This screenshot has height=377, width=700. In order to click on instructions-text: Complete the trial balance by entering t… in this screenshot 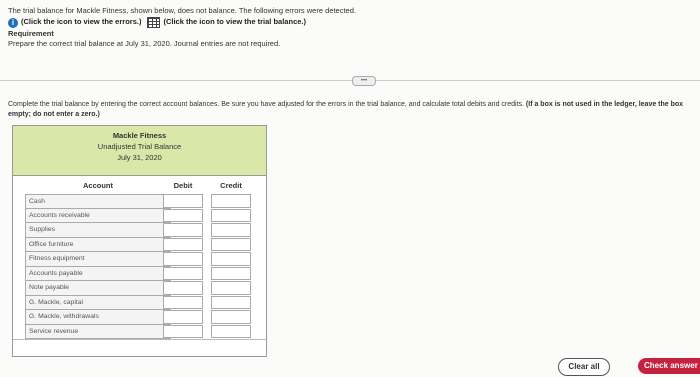, I will do `click(266, 104)`.